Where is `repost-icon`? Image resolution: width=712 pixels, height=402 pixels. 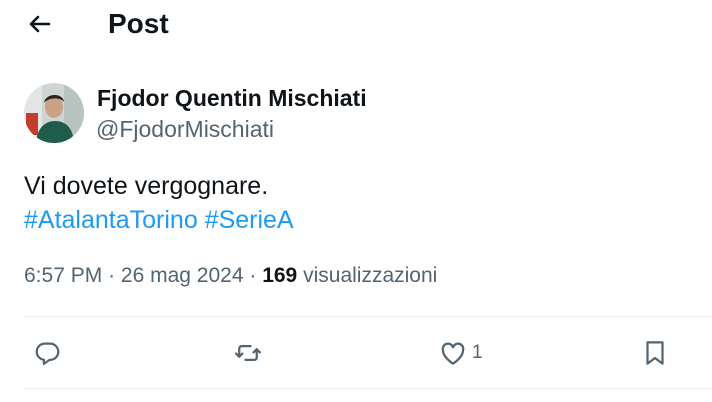
repost-icon is located at coordinates (248, 353).